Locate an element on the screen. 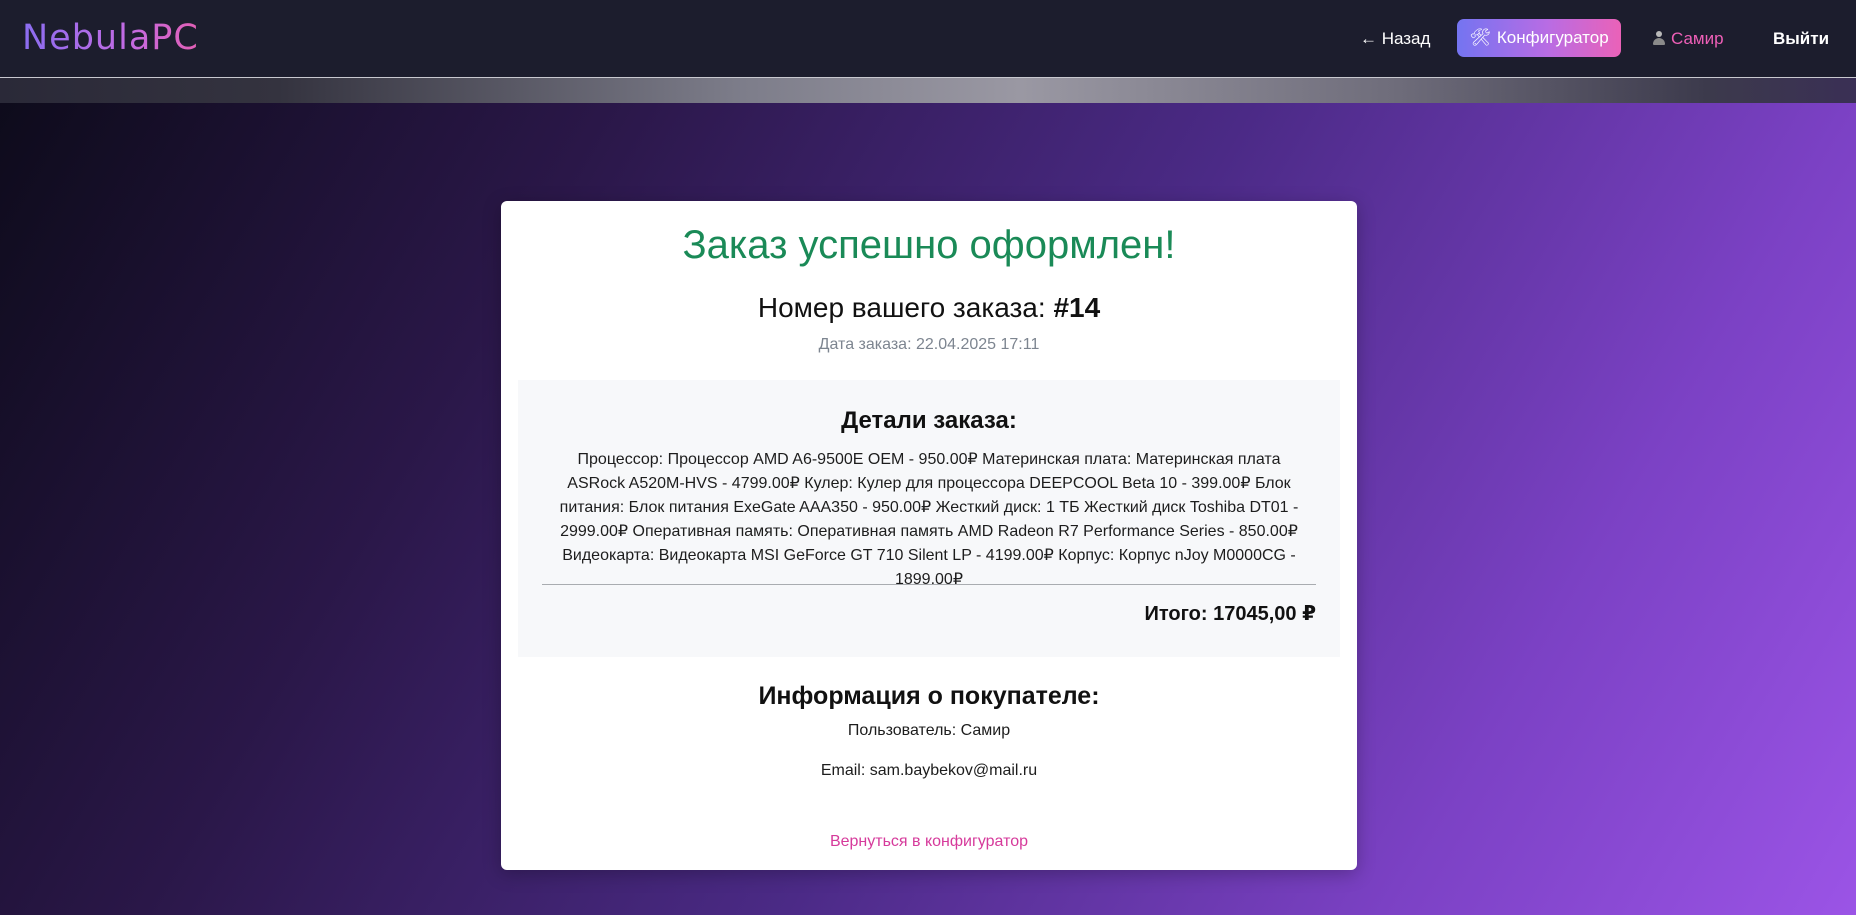 The width and height of the screenshot is (1856, 915). buyer-info-title: Информация о покупателе: is located at coordinates (929, 696).